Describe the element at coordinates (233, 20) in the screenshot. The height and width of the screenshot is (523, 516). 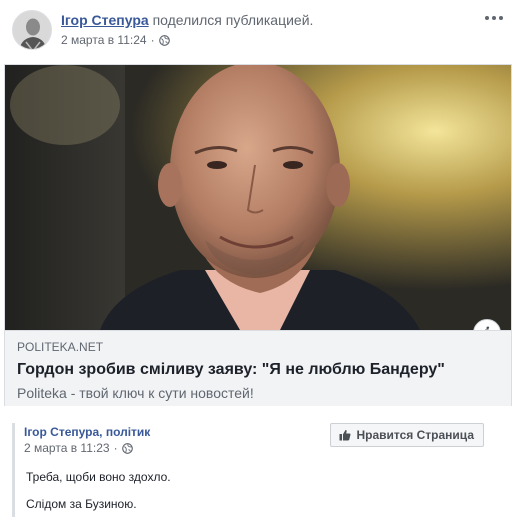
I see `share-action-text: поделился публикацией.` at that location.